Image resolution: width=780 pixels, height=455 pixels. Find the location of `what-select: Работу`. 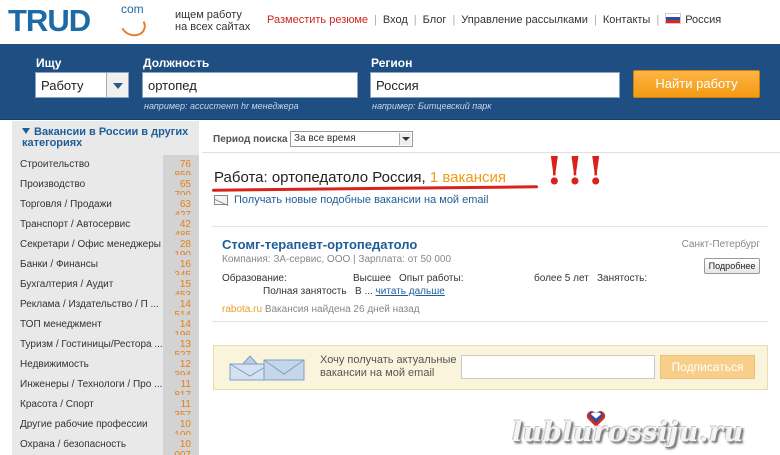

what-select: Работу is located at coordinates (82, 85).